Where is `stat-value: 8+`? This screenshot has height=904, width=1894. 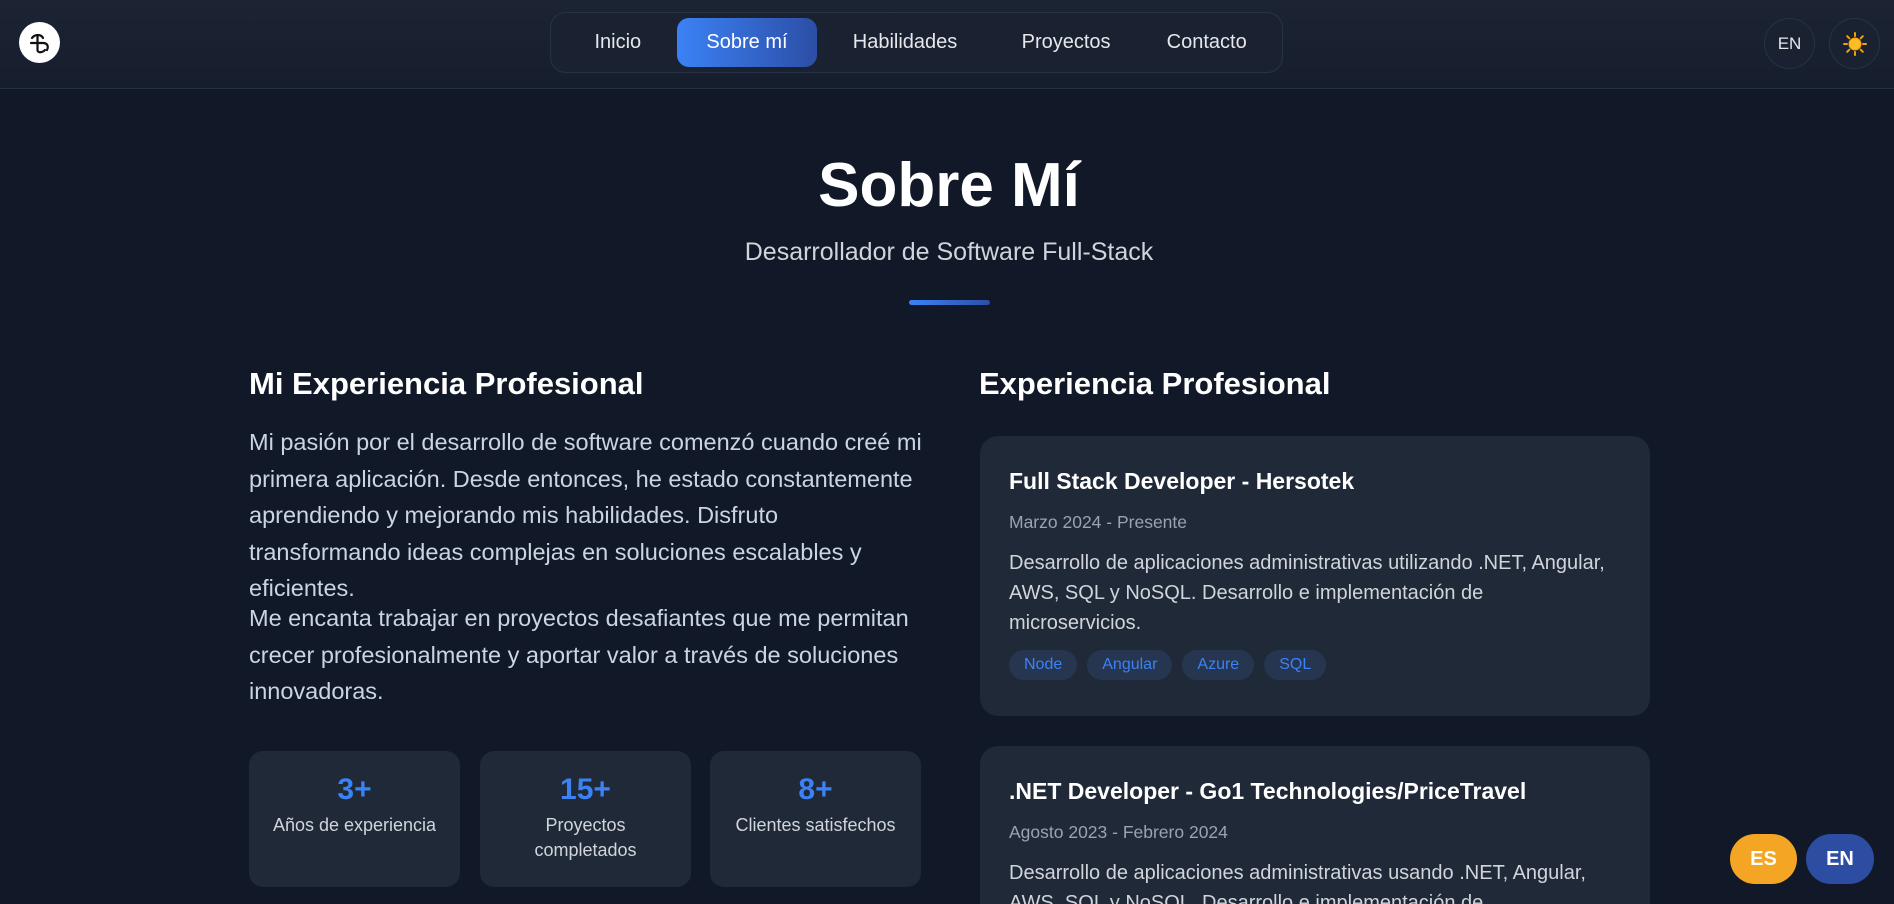
stat-value: 8+ is located at coordinates (815, 789).